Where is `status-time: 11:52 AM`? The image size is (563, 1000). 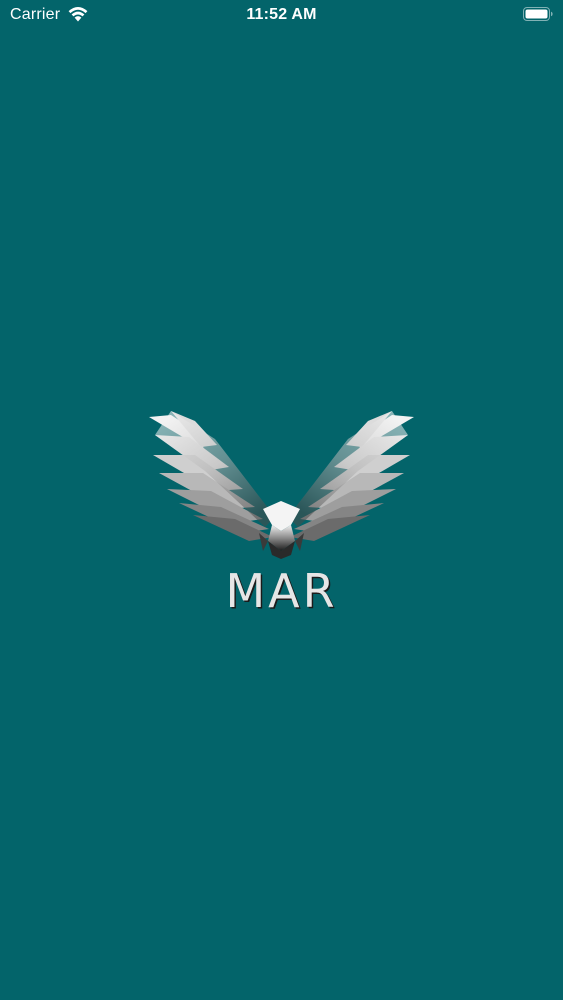
status-time: 11:52 AM is located at coordinates (281, 14).